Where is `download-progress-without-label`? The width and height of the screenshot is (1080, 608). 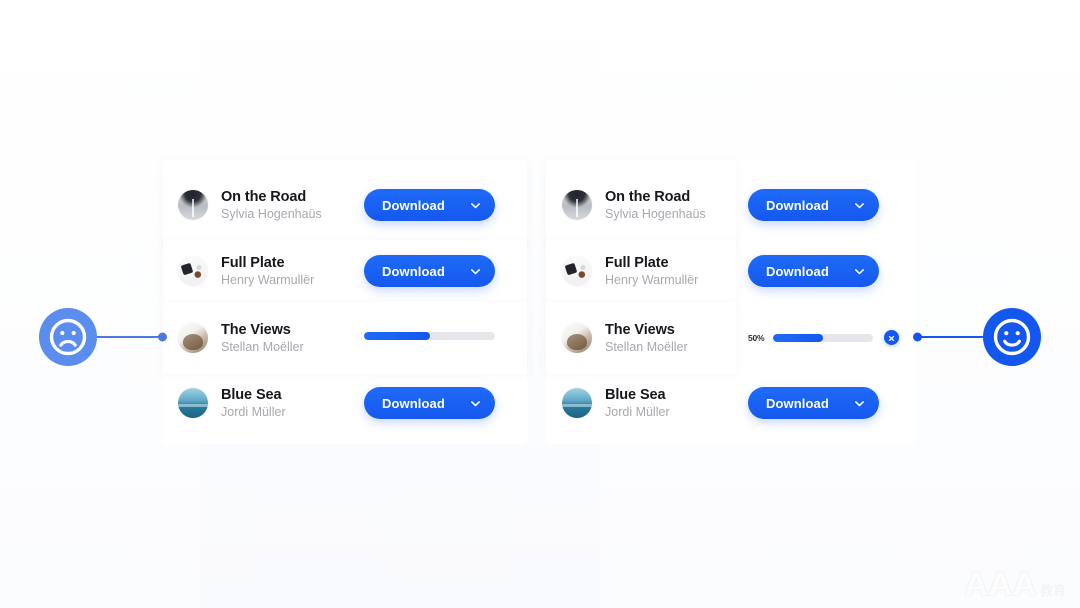 download-progress-without-label is located at coordinates (429, 336).